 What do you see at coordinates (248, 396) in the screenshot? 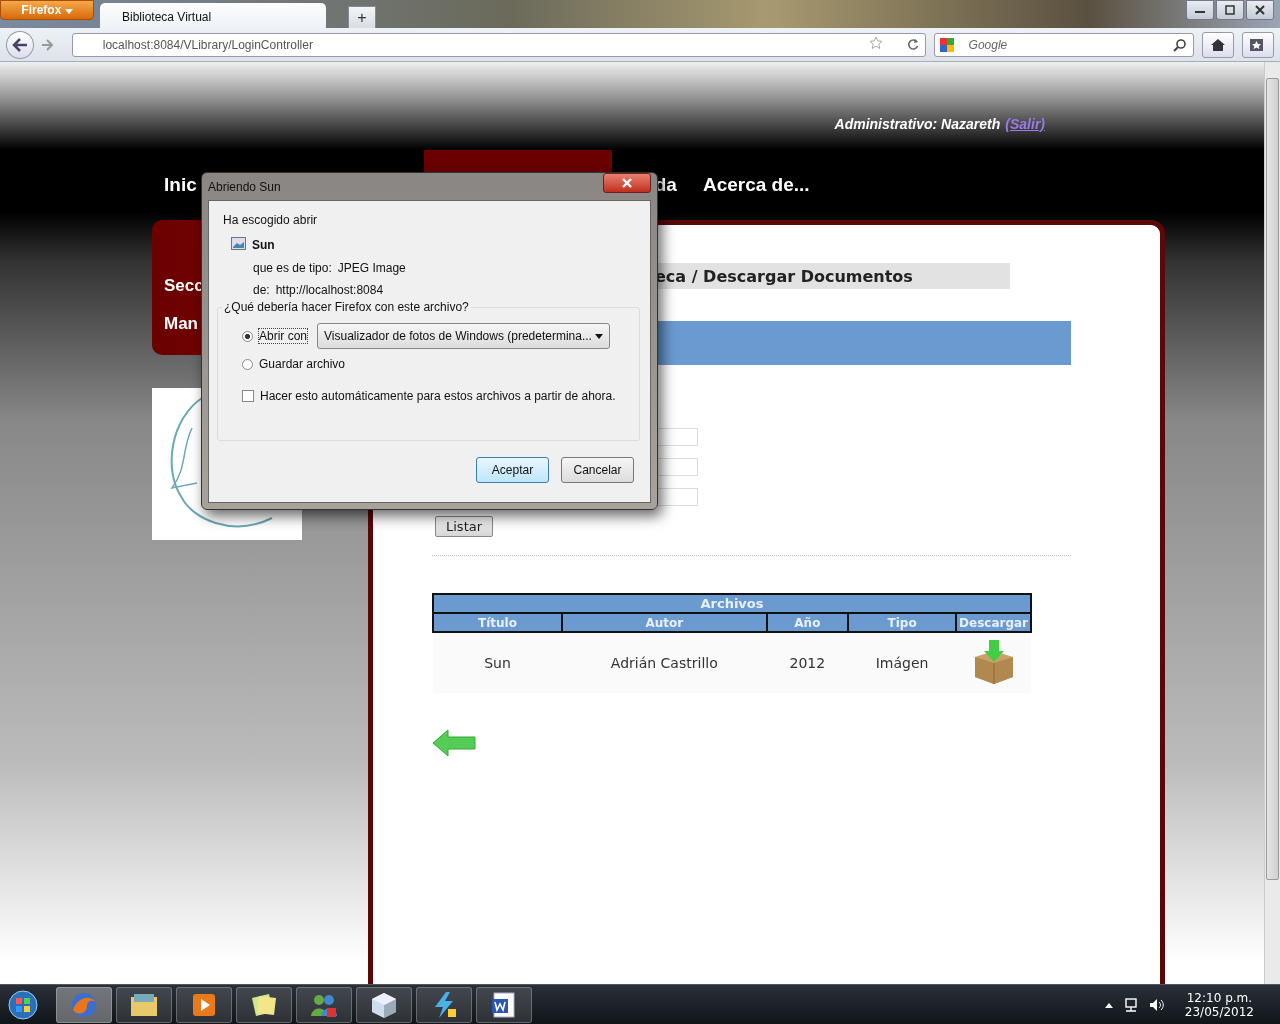
I see `checkbox` at bounding box center [248, 396].